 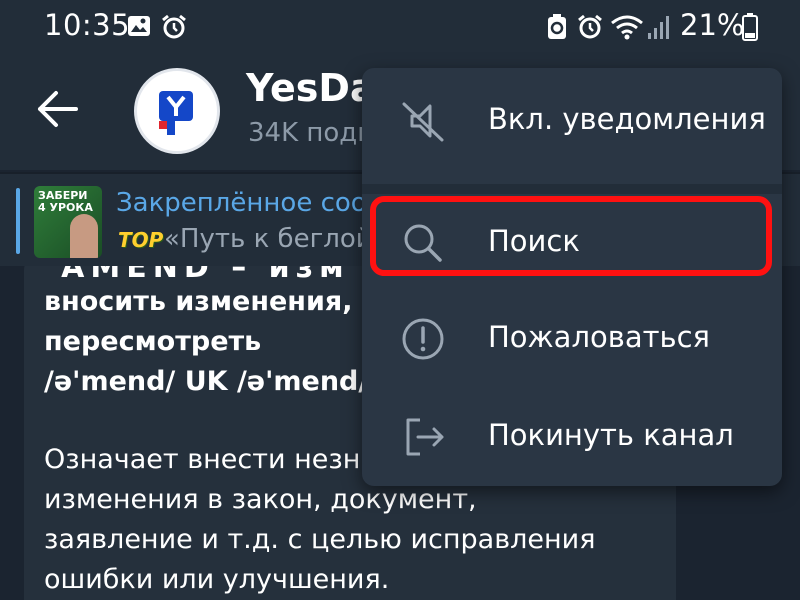 I want to click on message-line-partial: ˈAMEND – изм, so click(x=198, y=275).